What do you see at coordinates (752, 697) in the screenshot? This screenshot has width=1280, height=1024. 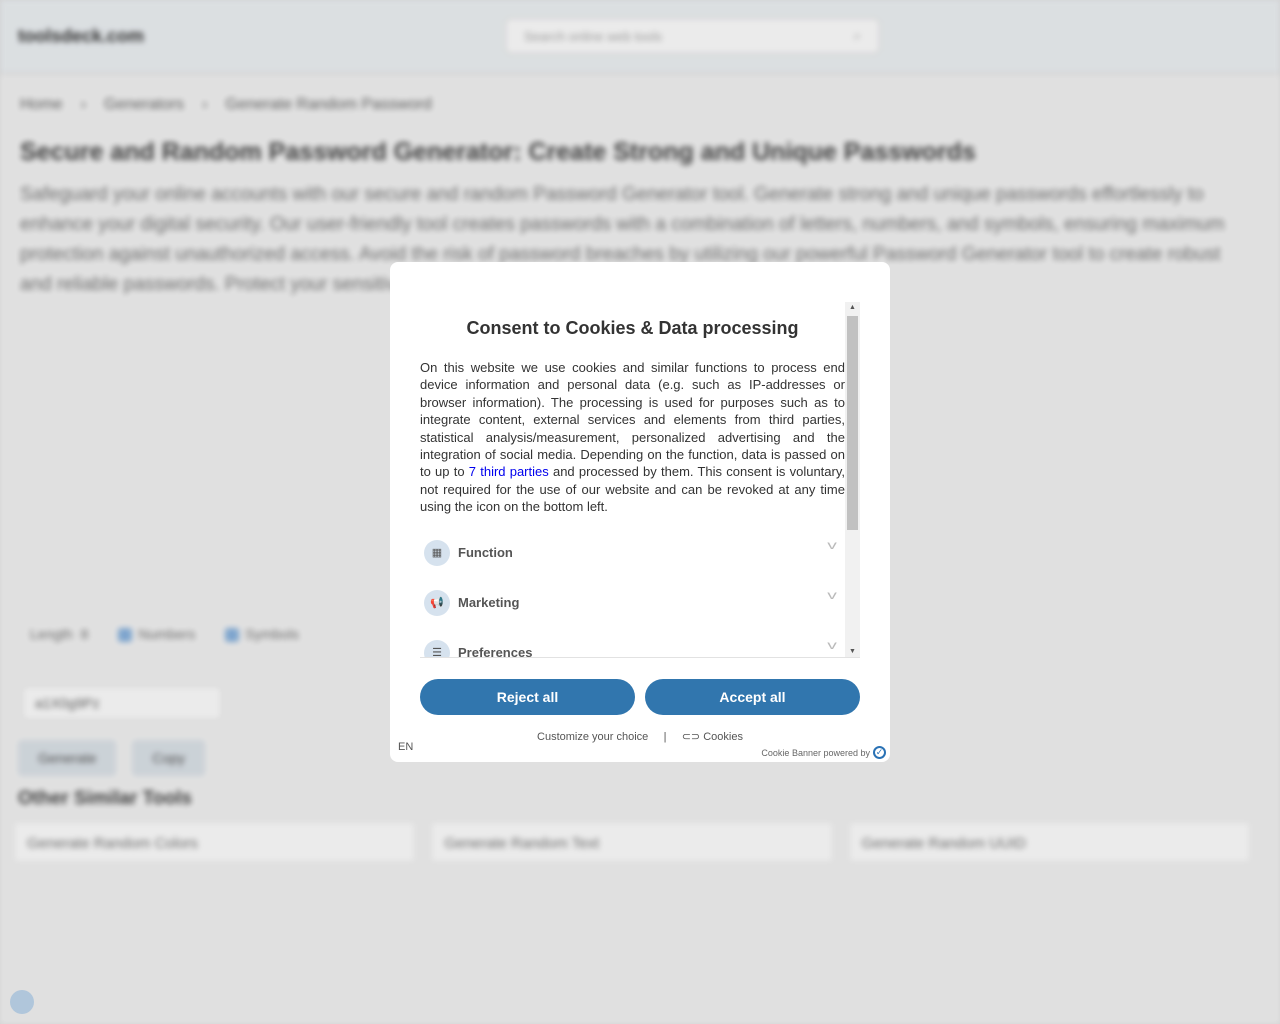 I see `accept-all-button: Accept all` at bounding box center [752, 697].